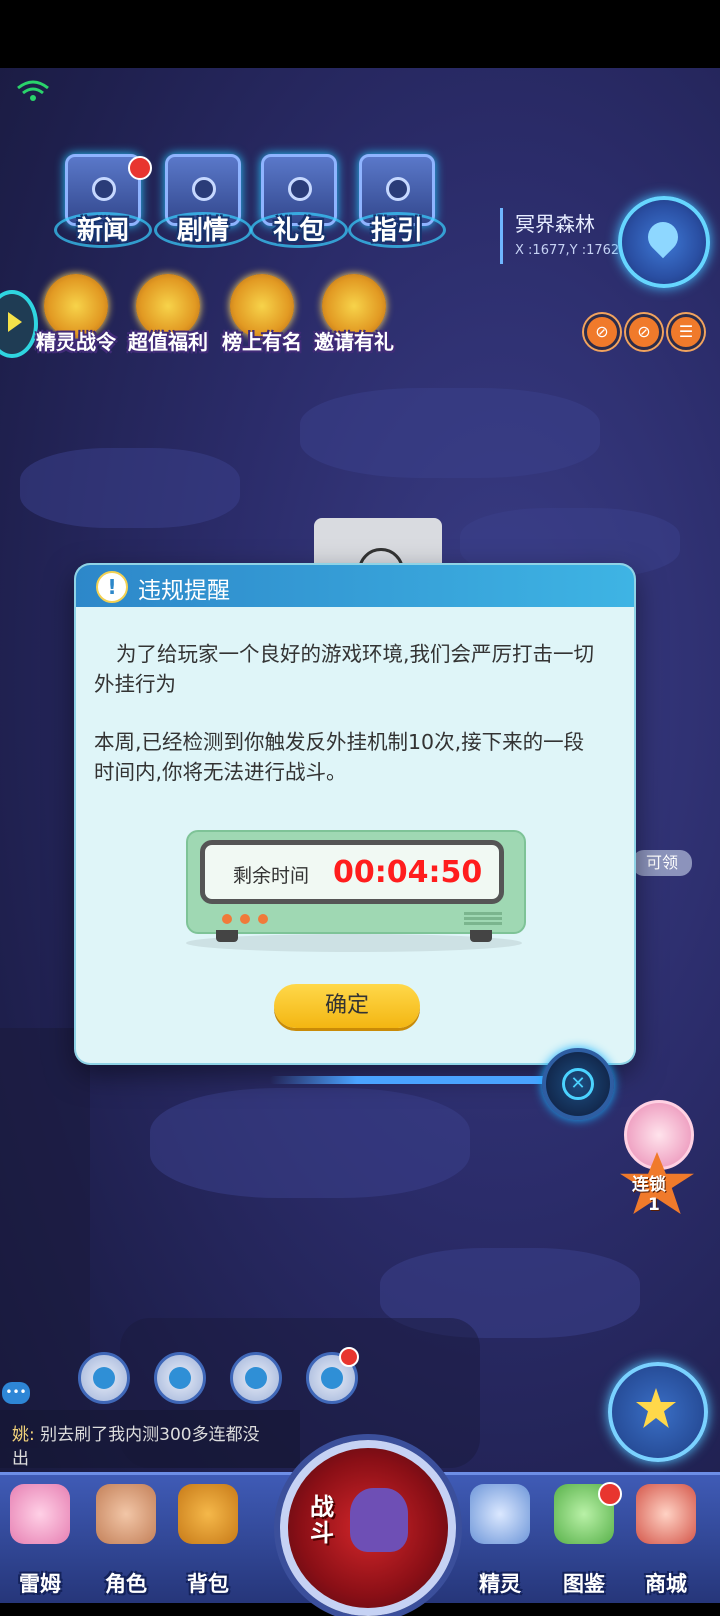  What do you see at coordinates (332, 1375) in the screenshot?
I see `bell-button` at bounding box center [332, 1375].